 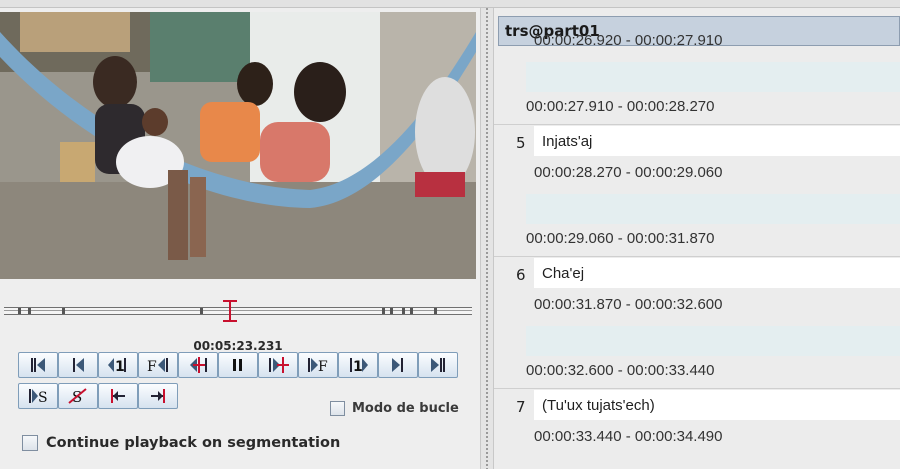 I want to click on time-range-row: 00:00:32.600 - 00:00:33.440, so click(x=697, y=372).